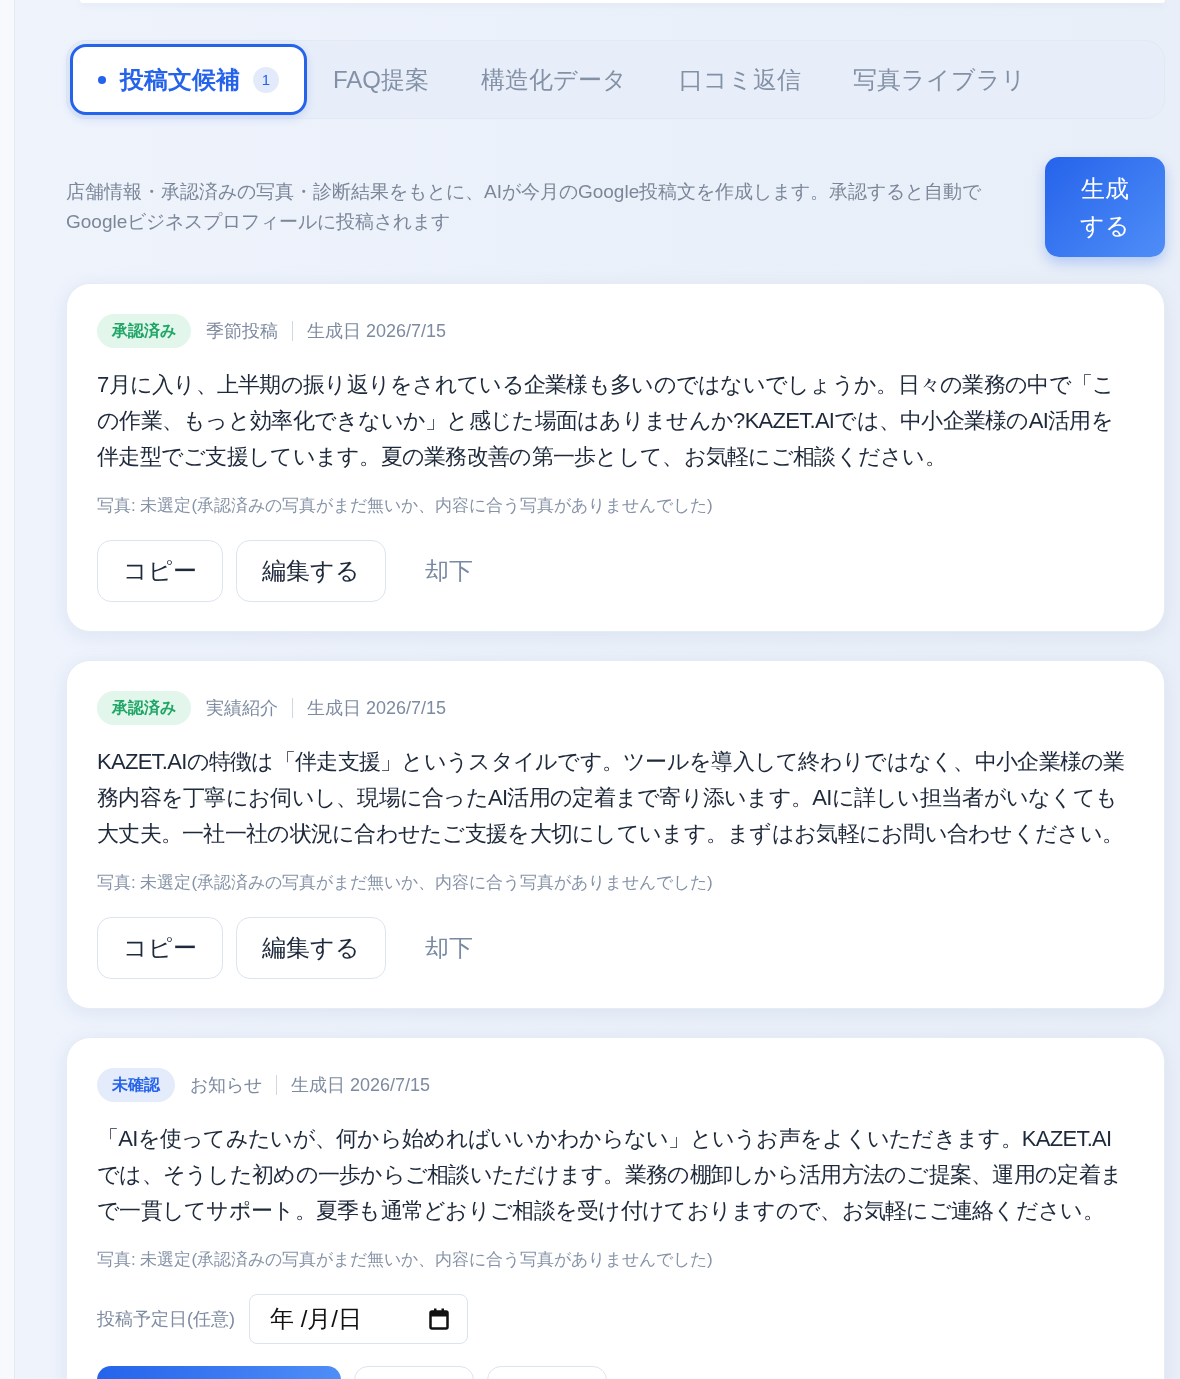  I want to click on status-badge: 未確認, so click(136, 1085).